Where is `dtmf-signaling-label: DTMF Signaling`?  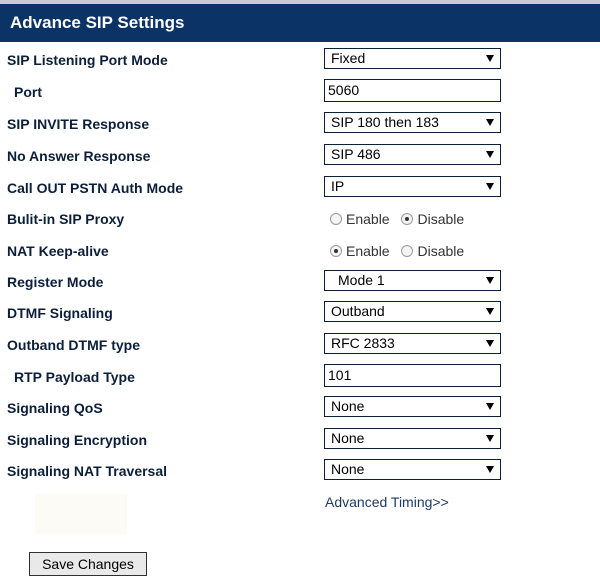
dtmf-signaling-label: DTMF Signaling is located at coordinates (60, 313).